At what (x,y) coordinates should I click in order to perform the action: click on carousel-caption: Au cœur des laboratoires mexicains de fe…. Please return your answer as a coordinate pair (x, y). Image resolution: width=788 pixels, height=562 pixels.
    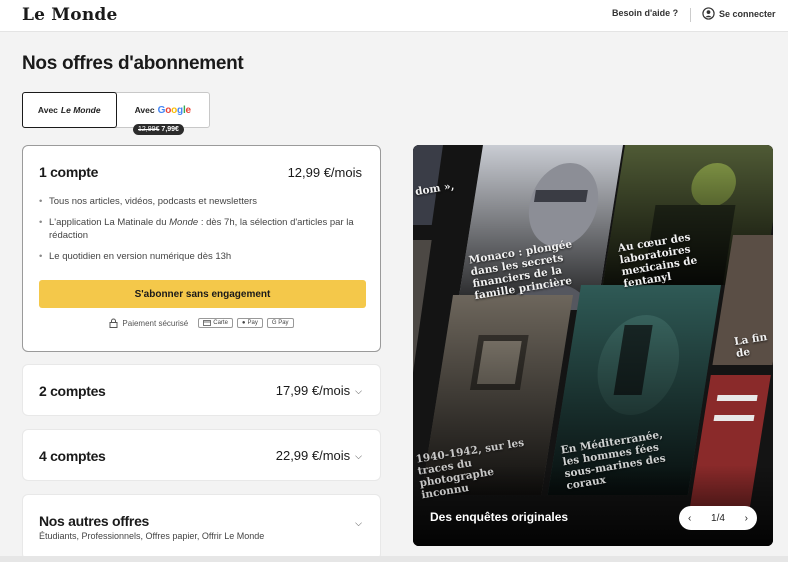
    Looking at the image, I should click on (657, 261).